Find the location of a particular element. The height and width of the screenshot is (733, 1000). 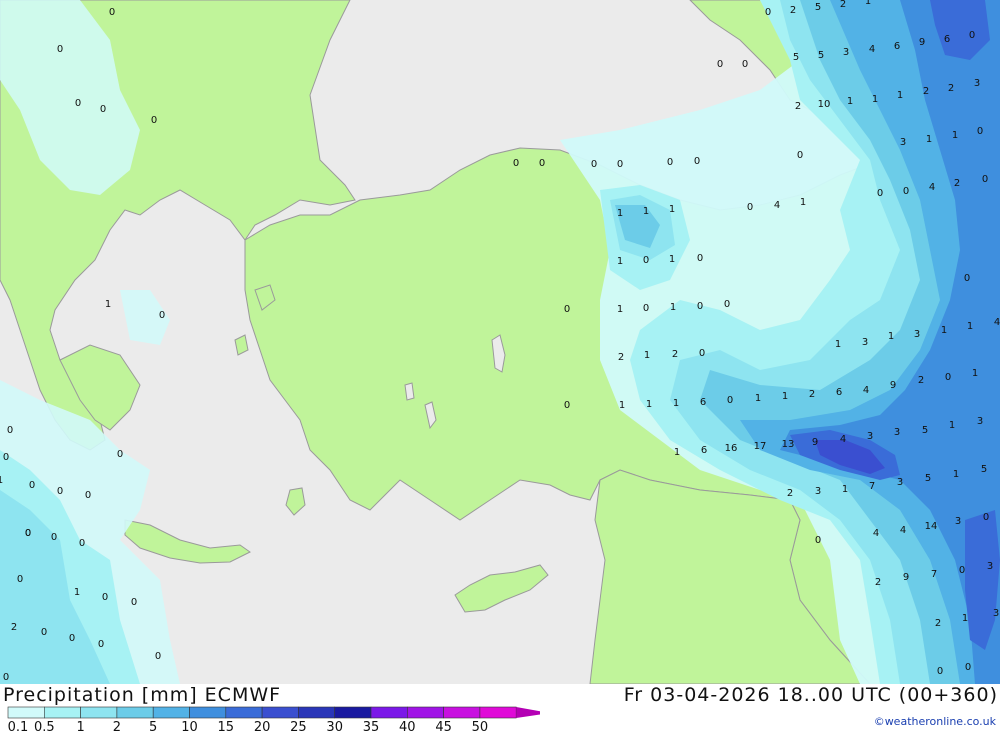

color-legend: 0.1 0.5 1 2 5 10 15 20 25 30 35 40 45 50 is located at coordinates (274, 719).